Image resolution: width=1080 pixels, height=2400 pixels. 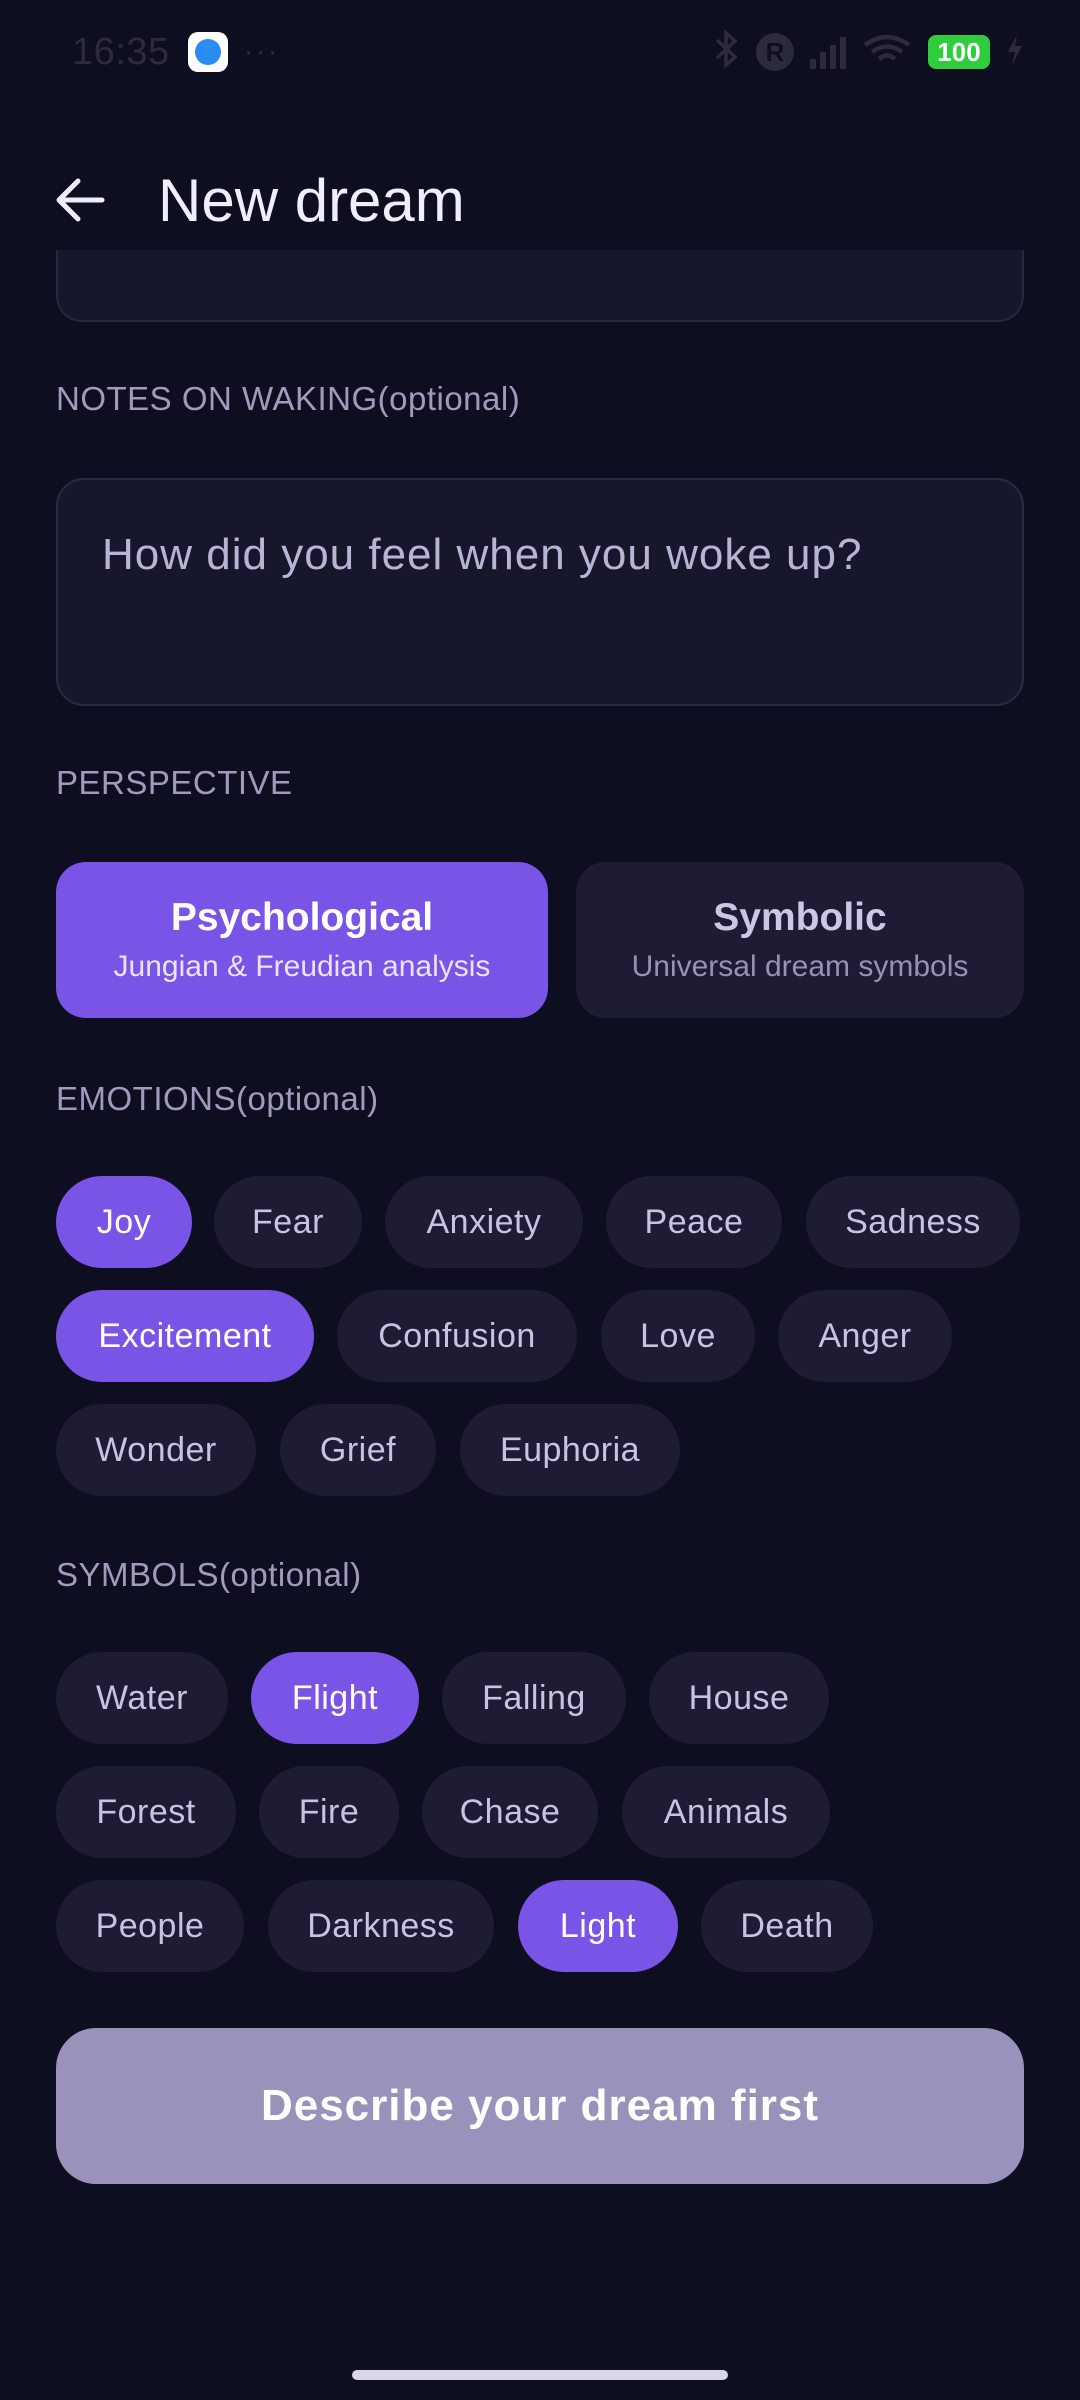 I want to click on emotion-chip-anger: Anger, so click(x=865, y=1336).